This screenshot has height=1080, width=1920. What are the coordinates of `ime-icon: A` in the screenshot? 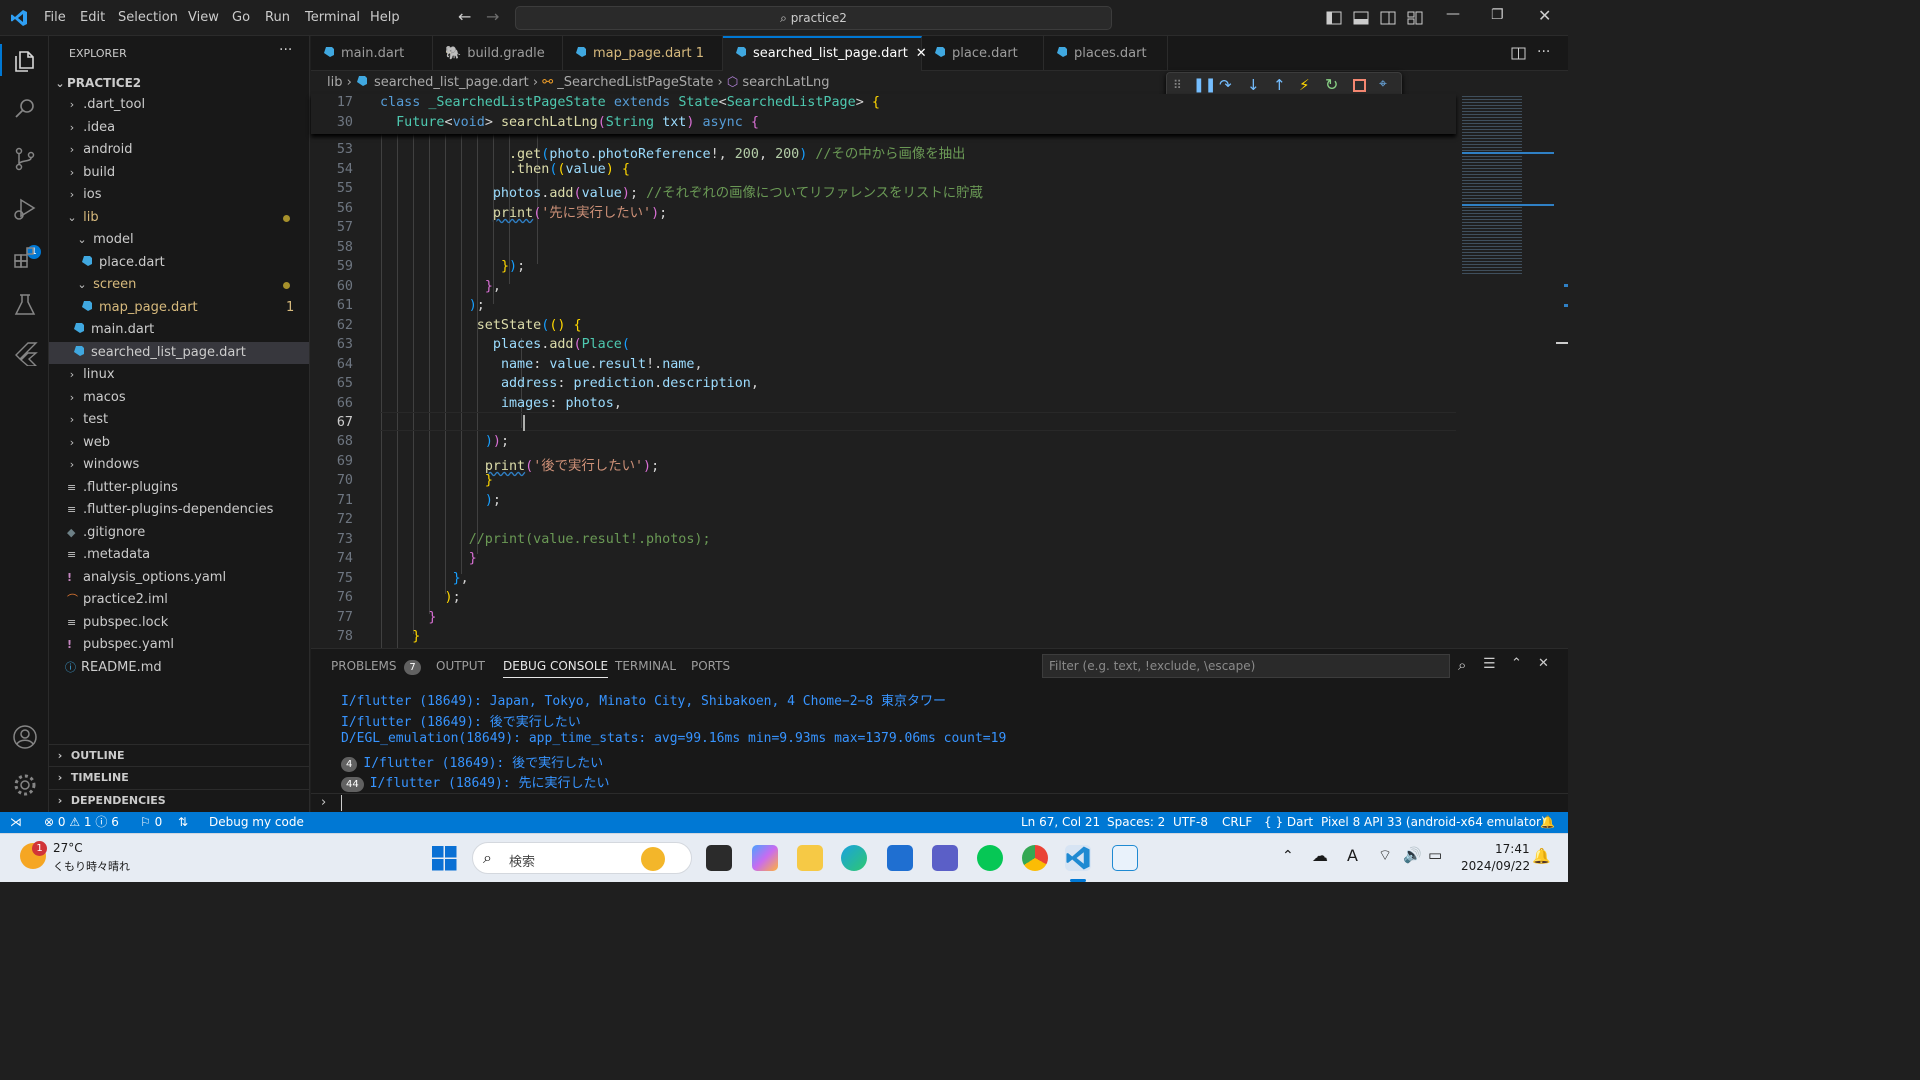 It's located at (1352, 855).